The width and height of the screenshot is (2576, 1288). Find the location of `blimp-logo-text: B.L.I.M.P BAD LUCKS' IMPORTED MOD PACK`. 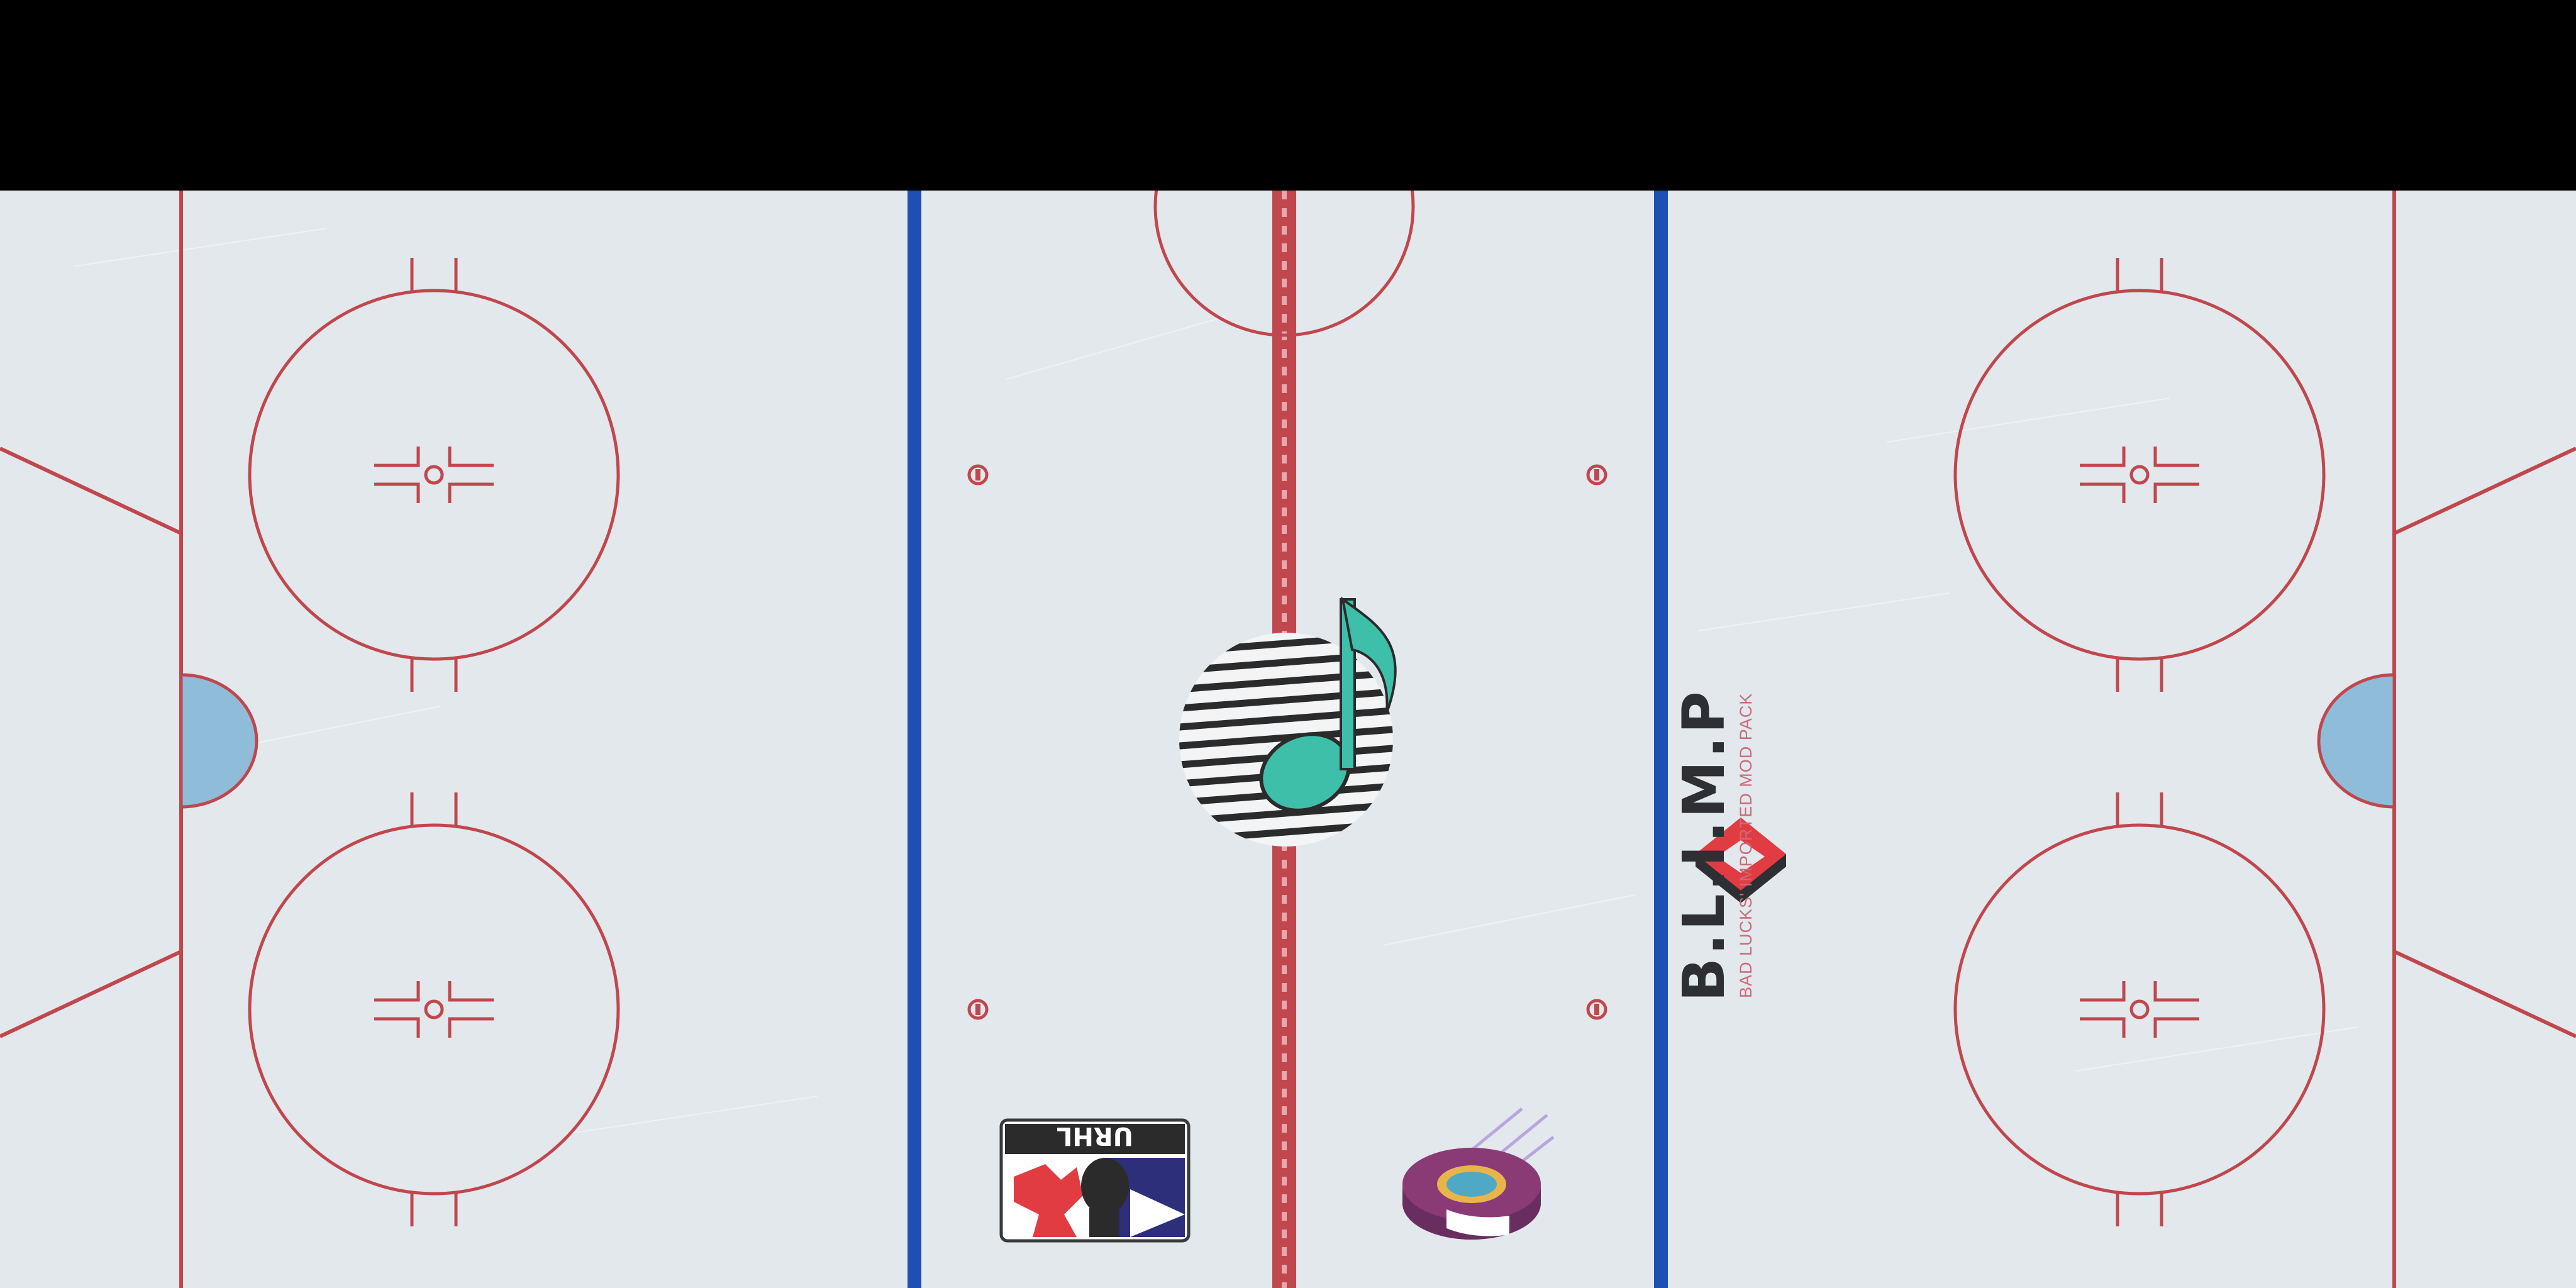

blimp-logo-text: B.L.I.M.P BAD LUCKS' IMPORTED MOD PACK is located at coordinates (1713, 845).